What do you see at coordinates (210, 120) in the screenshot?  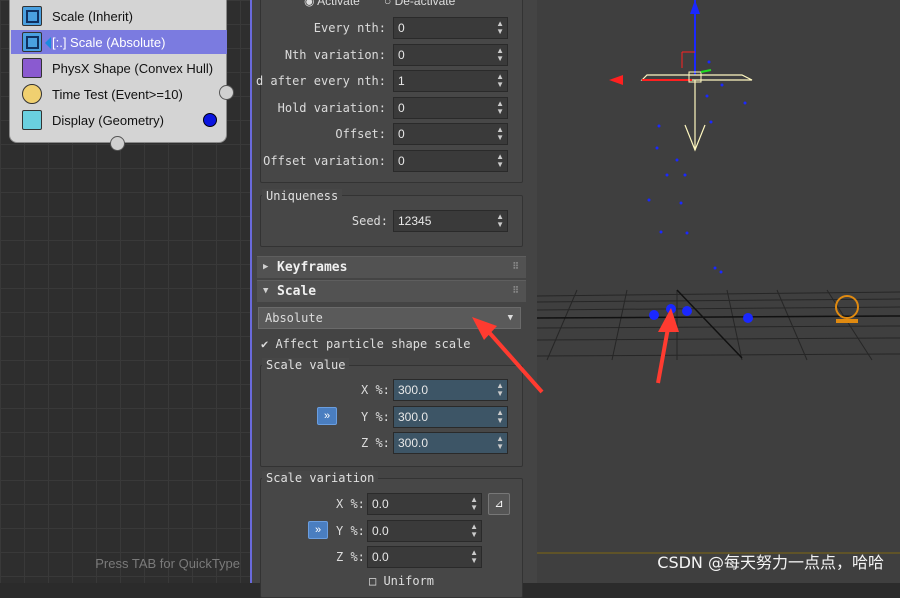 I see `display-color-swatch` at bounding box center [210, 120].